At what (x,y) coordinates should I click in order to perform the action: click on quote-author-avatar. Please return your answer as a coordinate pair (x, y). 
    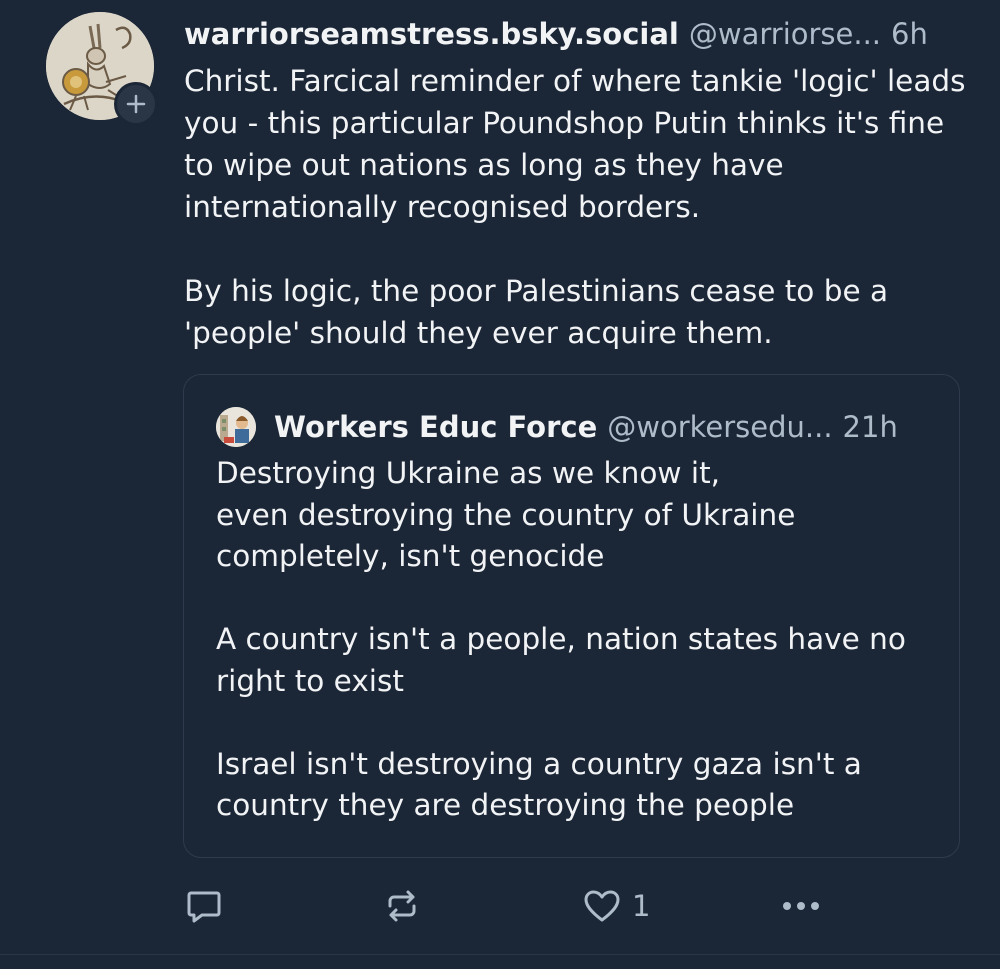
    Looking at the image, I should click on (236, 427).